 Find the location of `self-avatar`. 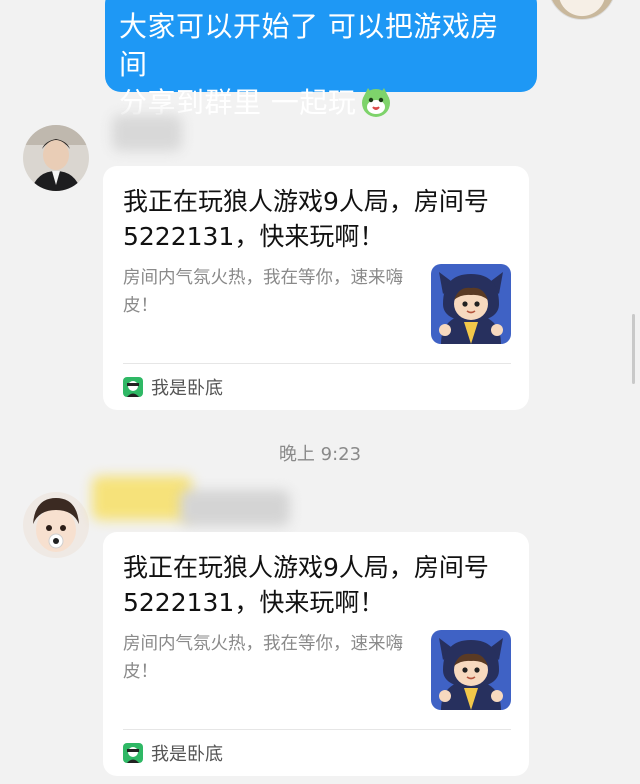

self-avatar is located at coordinates (582, 10).